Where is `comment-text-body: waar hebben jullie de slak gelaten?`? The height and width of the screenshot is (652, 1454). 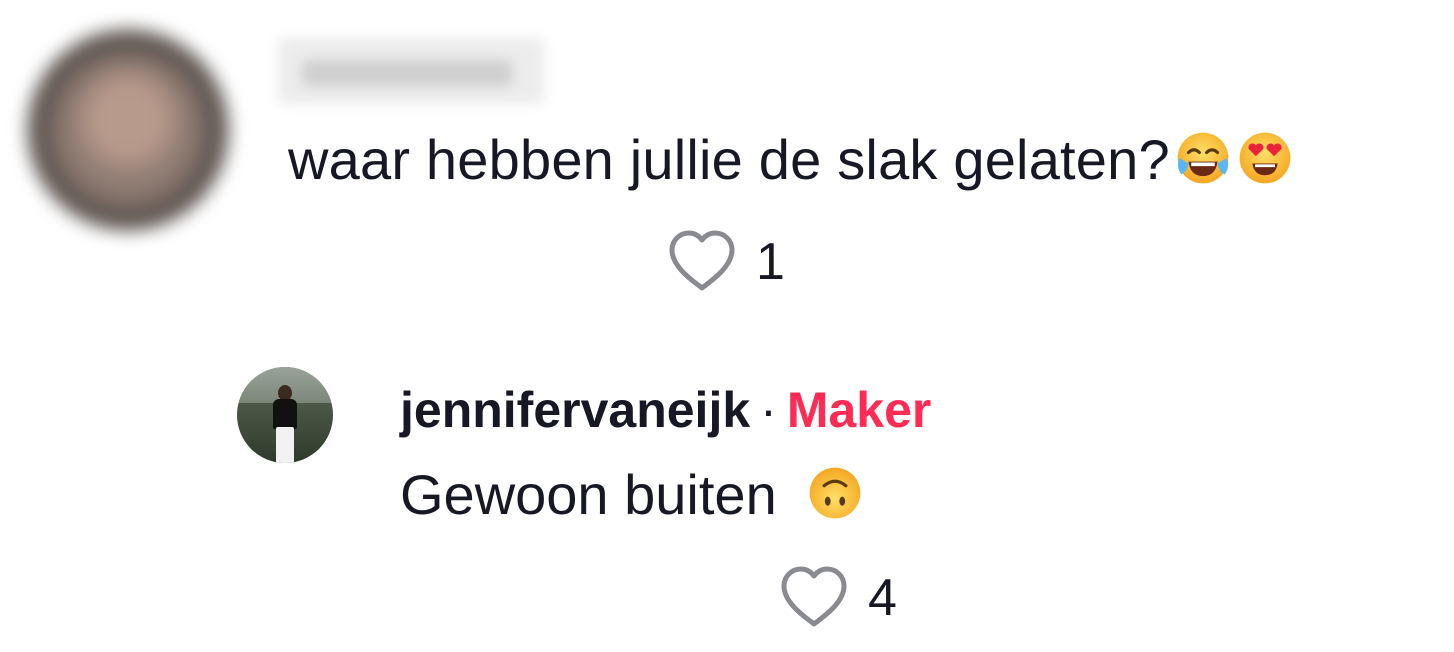 comment-text-body: waar hebben jullie de slak gelaten? is located at coordinates (729, 159).